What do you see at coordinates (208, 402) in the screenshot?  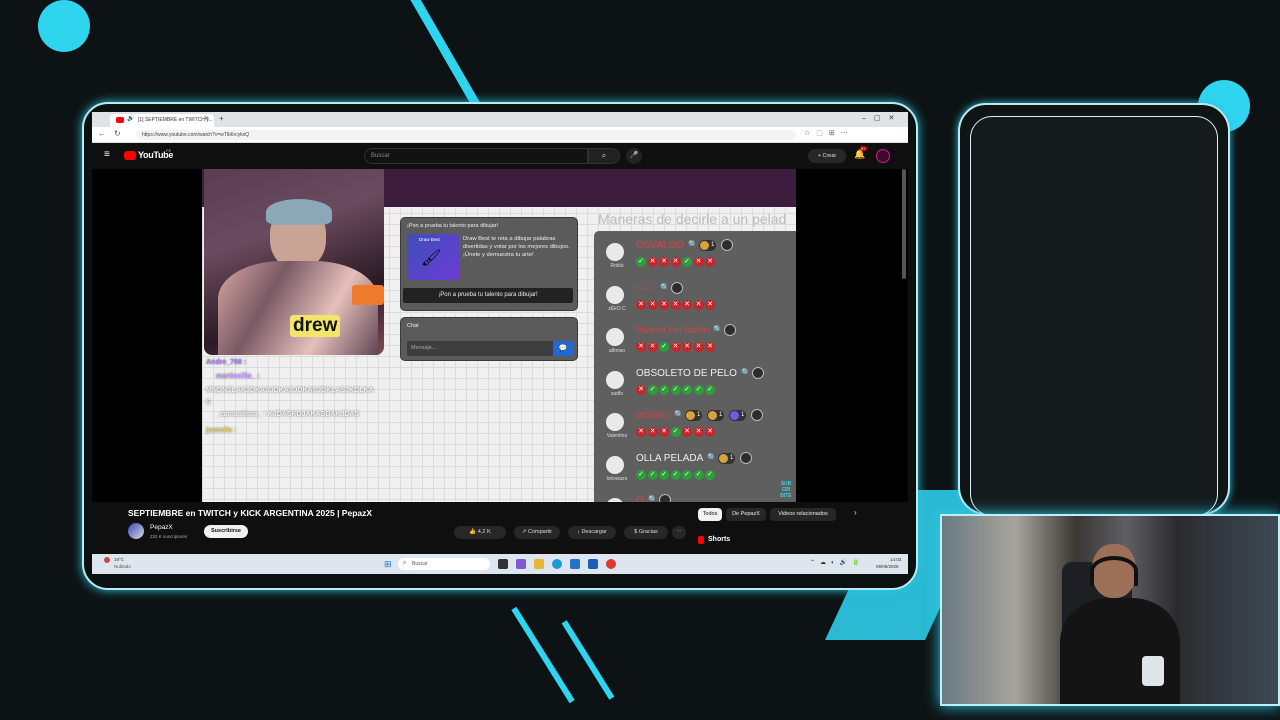 I see `chat-line: S` at bounding box center [208, 402].